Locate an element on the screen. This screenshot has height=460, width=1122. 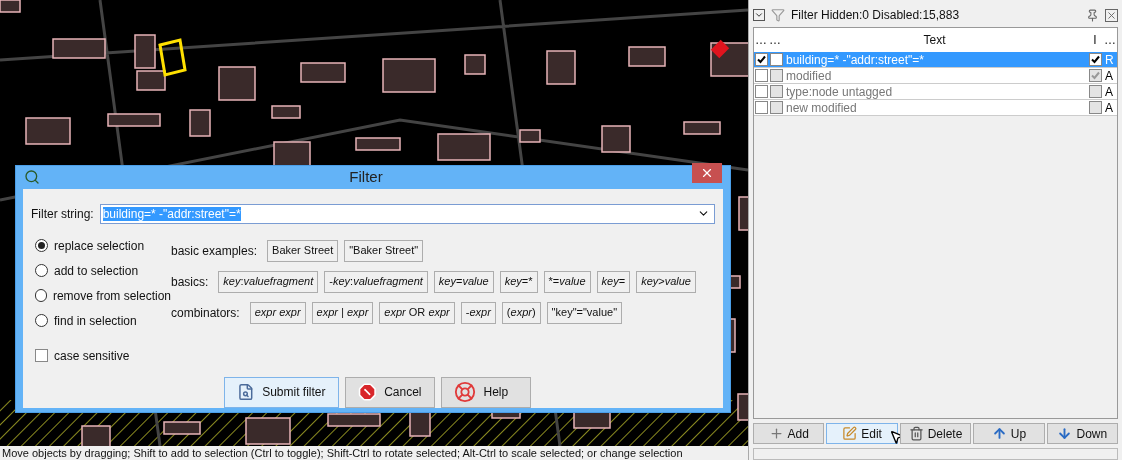
radio-label: add to selection is located at coordinates (96, 271).